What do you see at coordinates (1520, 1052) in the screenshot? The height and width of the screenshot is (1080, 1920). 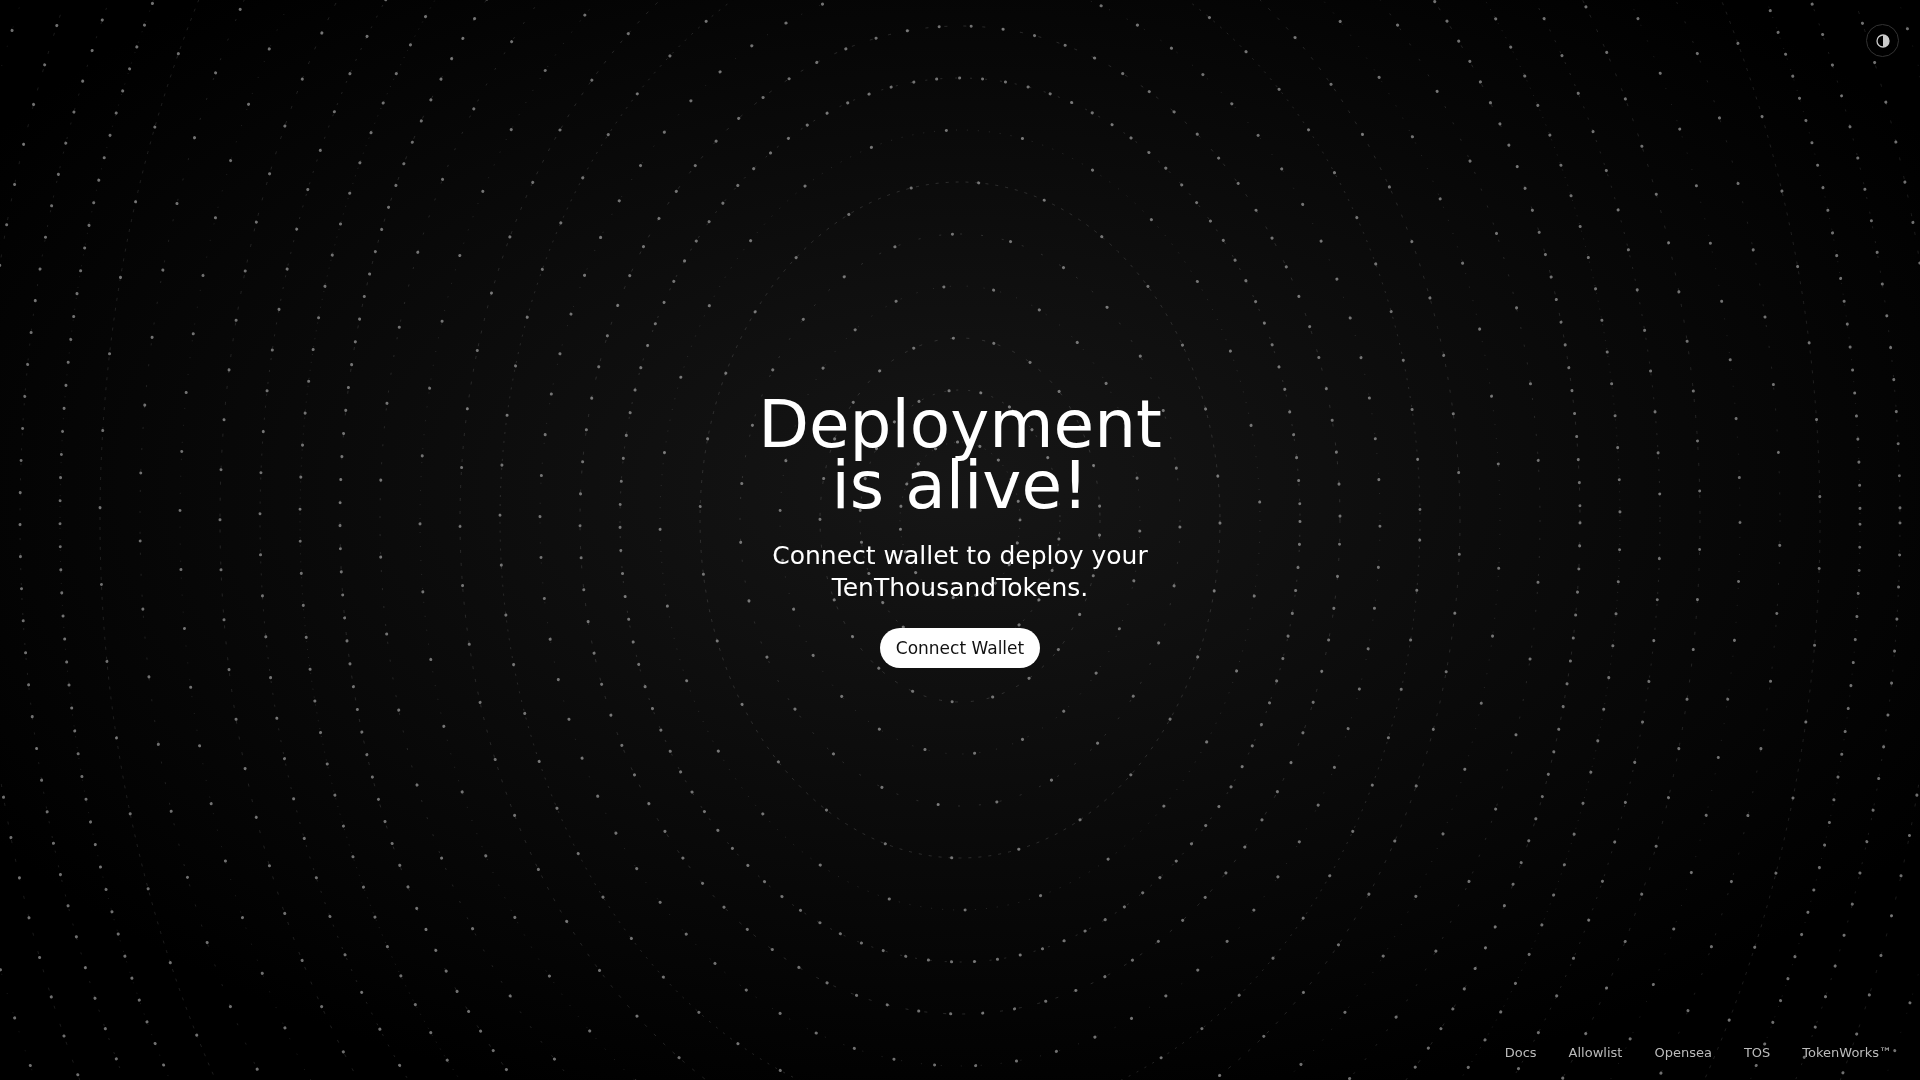 I see `footer-link: Docs` at bounding box center [1520, 1052].